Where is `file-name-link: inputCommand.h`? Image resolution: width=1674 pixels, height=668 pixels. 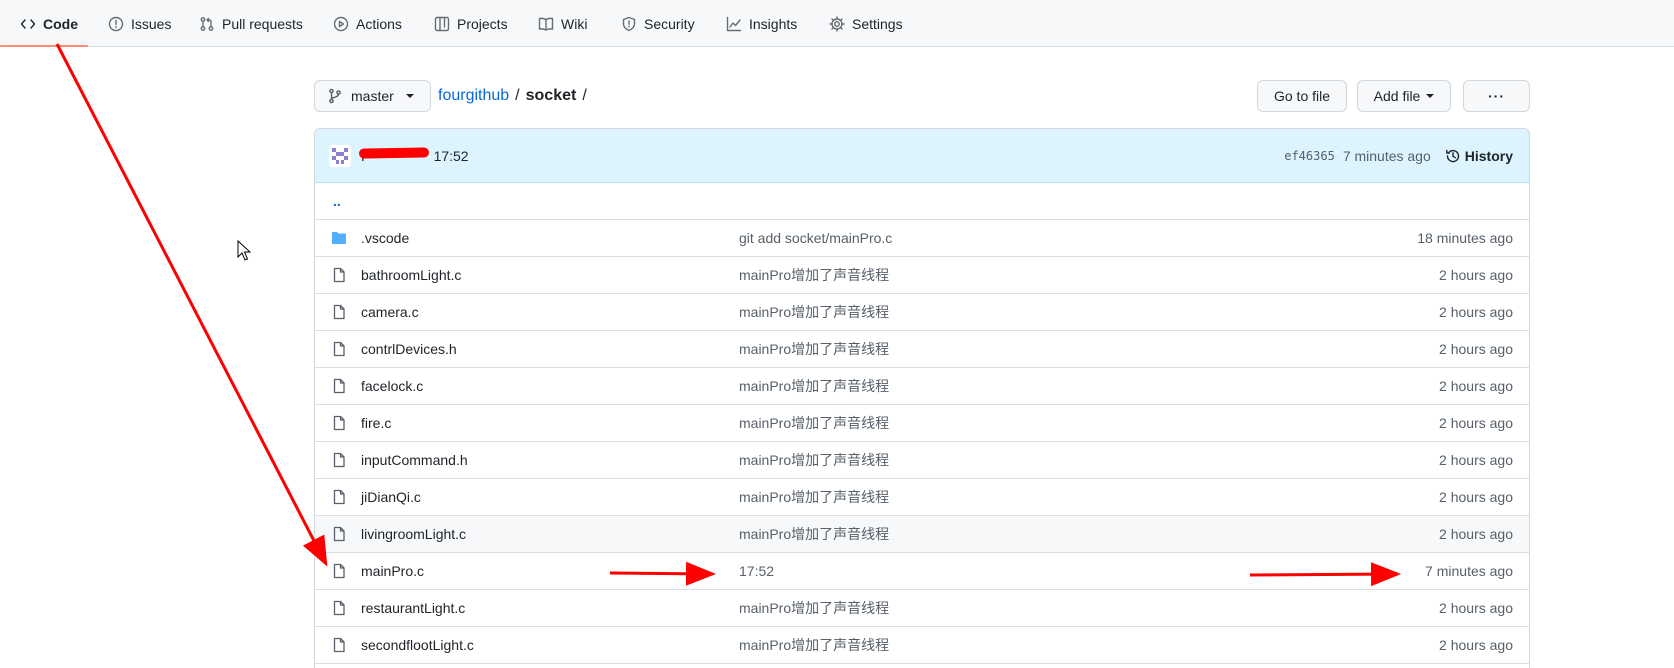 file-name-link: inputCommand.h is located at coordinates (550, 460).